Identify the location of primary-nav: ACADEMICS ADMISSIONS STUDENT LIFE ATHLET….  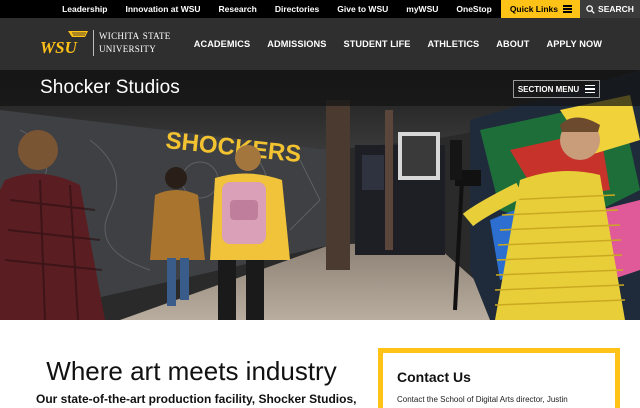
(398, 44).